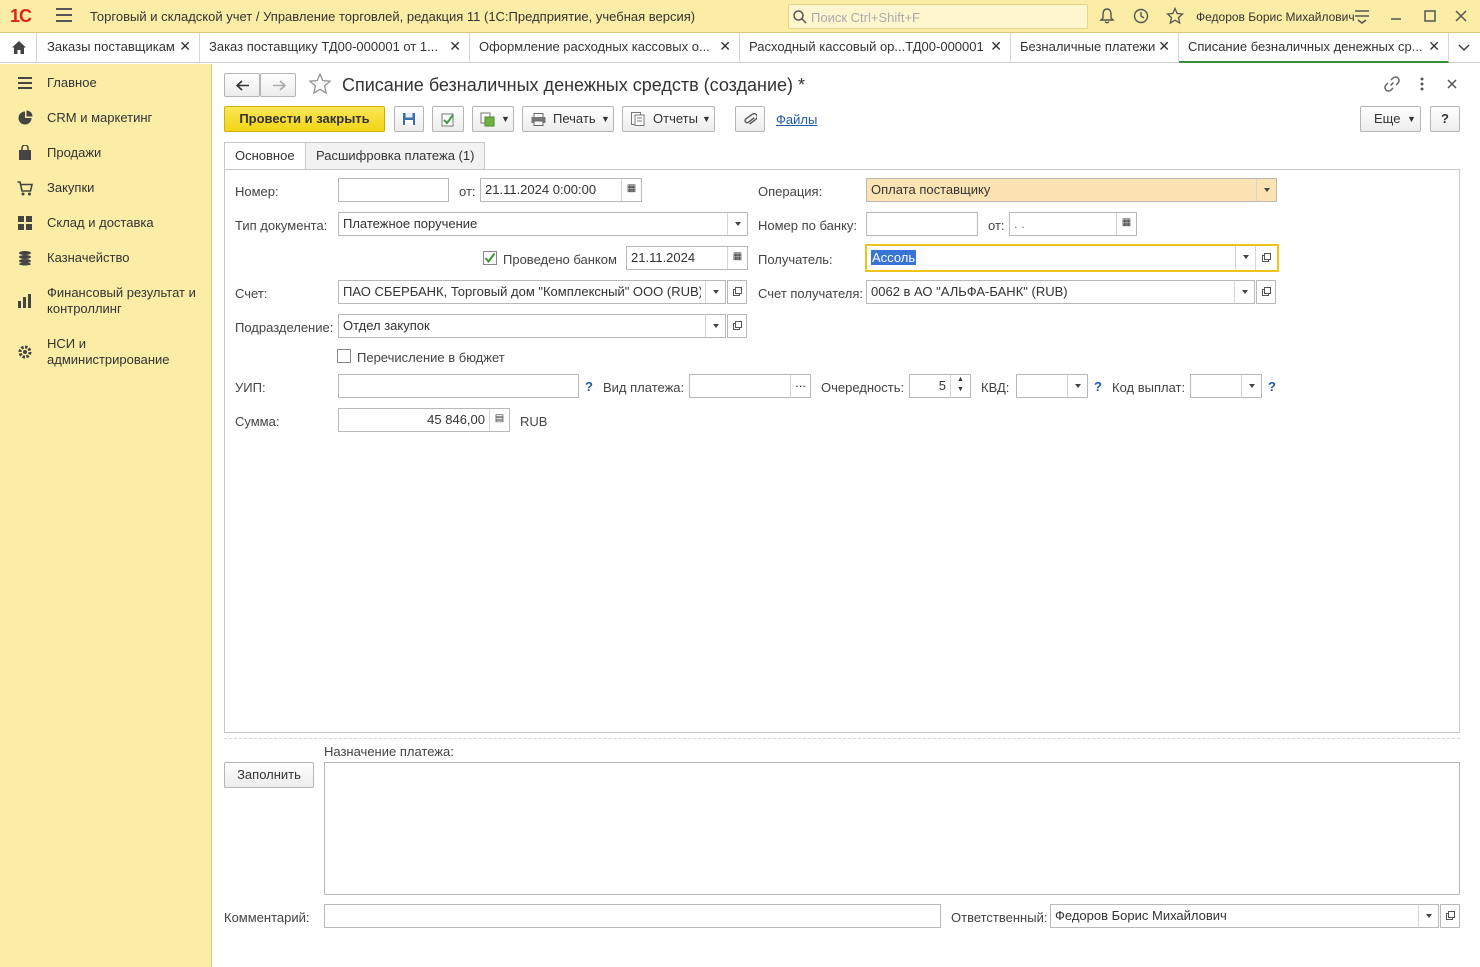 Image resolution: width=1480 pixels, height=967 pixels. Describe the element at coordinates (106, 189) in the screenshot. I see `sidebar-item-purchases: Закупки` at that location.